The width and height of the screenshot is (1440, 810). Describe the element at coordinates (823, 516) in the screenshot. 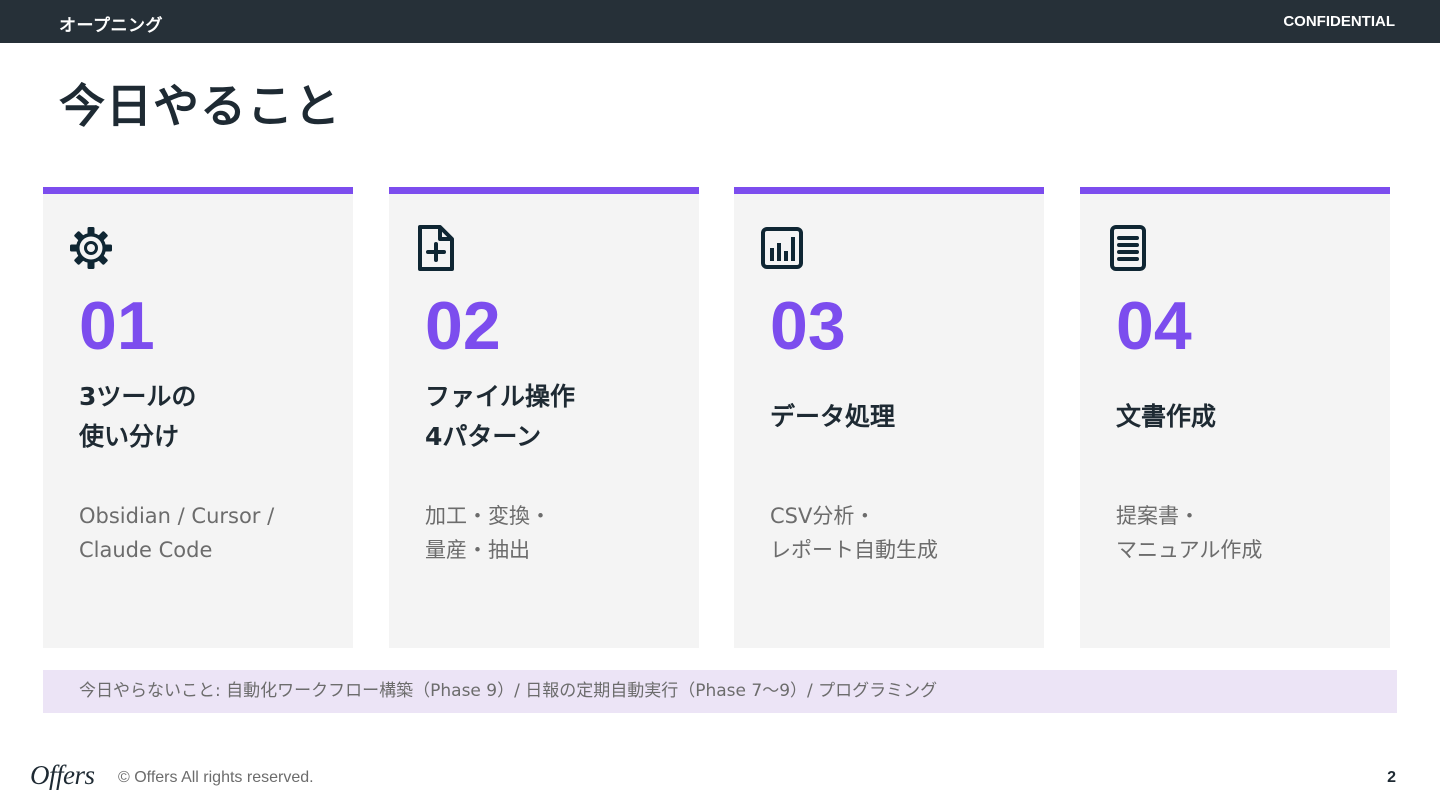

I see `card-desc-line: CSV分析・` at that location.